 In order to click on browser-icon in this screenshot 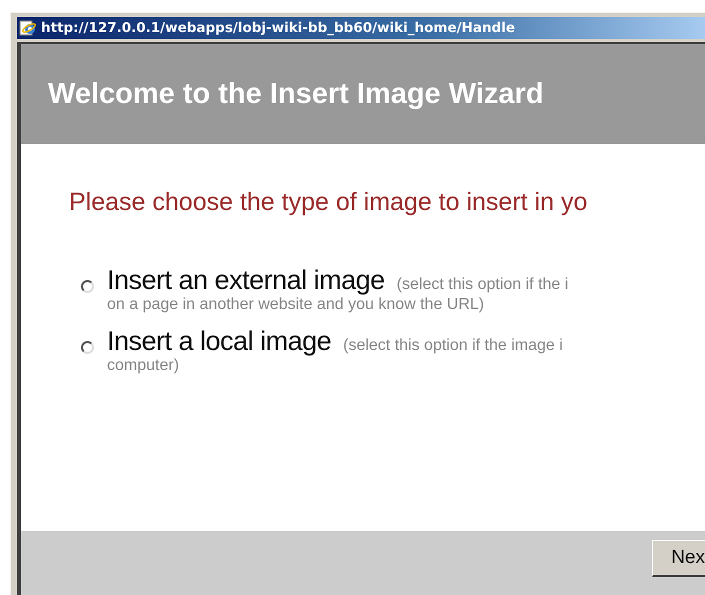, I will do `click(28, 28)`.